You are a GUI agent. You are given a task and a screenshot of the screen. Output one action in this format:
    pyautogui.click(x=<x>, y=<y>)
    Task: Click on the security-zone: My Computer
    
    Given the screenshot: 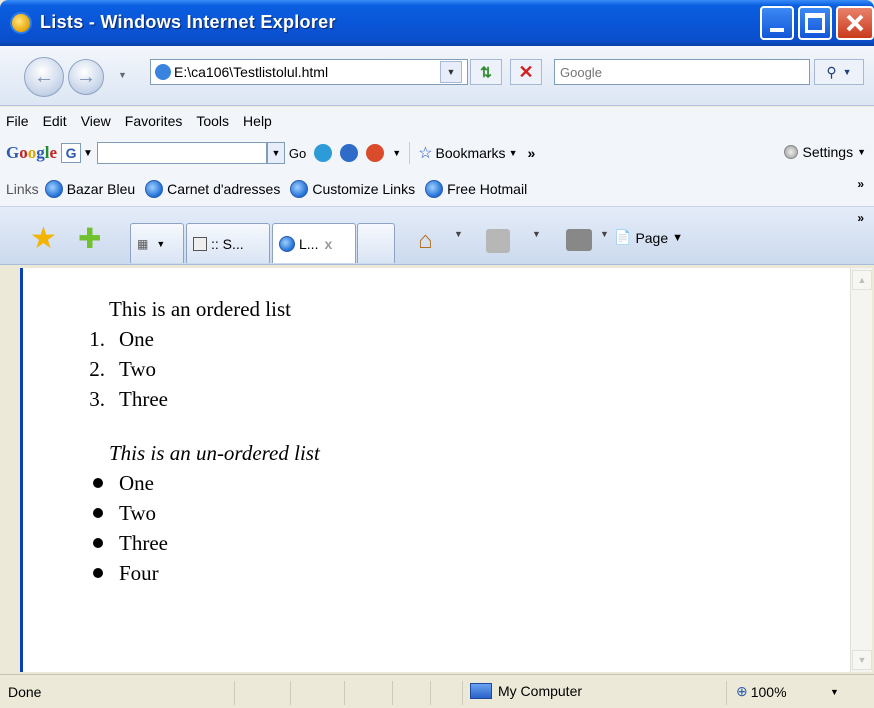 What is the action you would take?
    pyautogui.click(x=526, y=691)
    